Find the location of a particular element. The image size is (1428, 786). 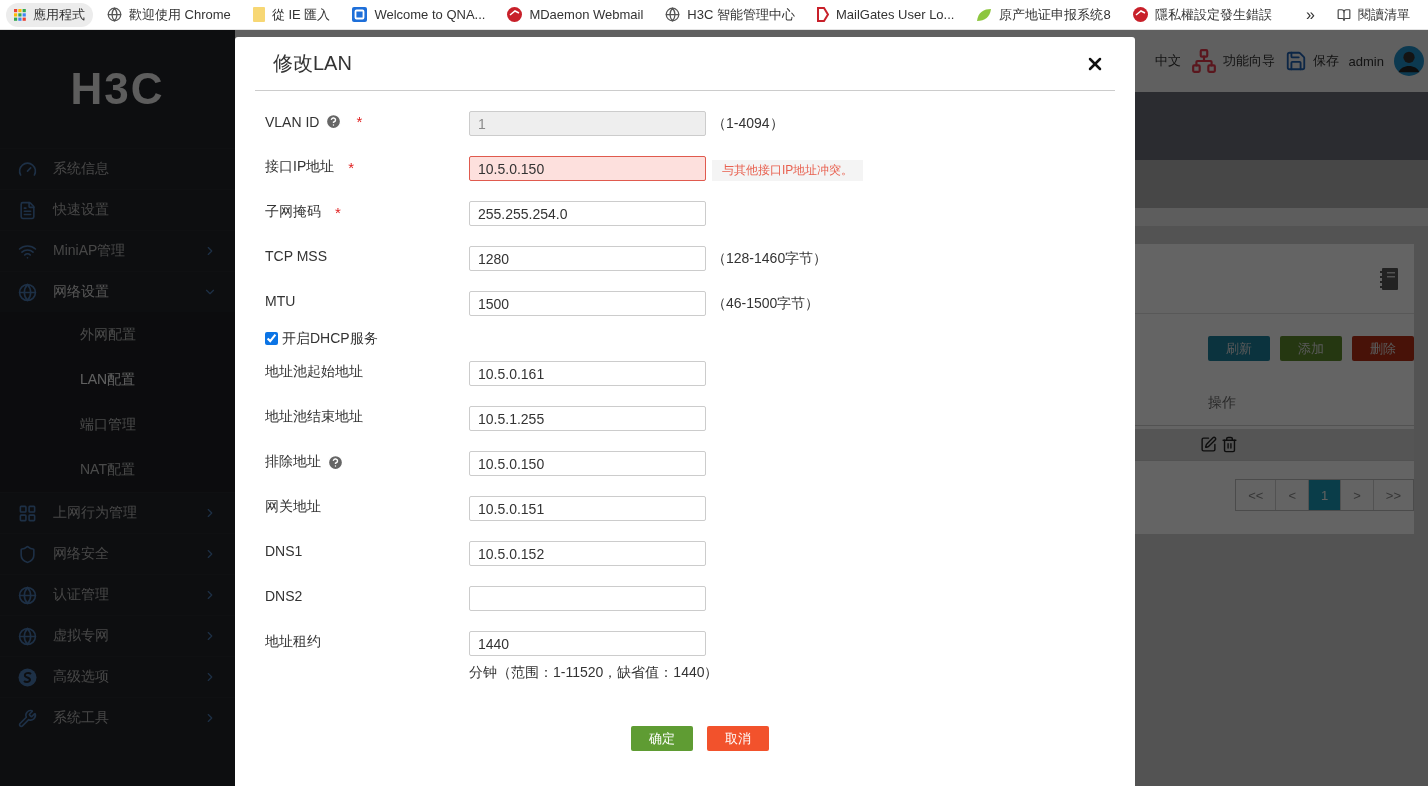

bookmark: 應用程式 is located at coordinates (49, 14).